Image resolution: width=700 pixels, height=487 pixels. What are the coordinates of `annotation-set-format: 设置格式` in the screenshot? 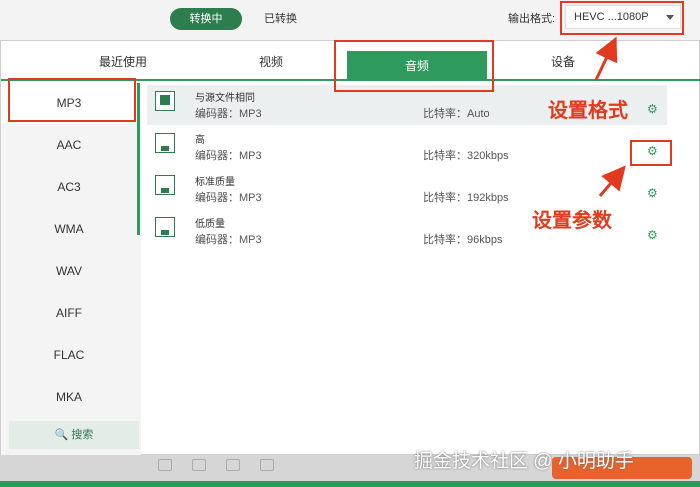 It's located at (588, 111).